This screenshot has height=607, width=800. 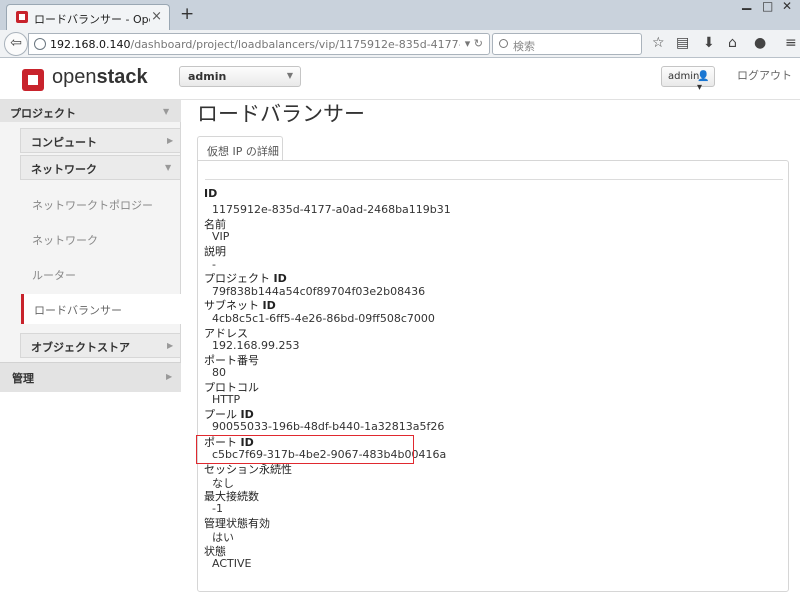 I want to click on field-value-status: ACTIVE, so click(x=232, y=563).